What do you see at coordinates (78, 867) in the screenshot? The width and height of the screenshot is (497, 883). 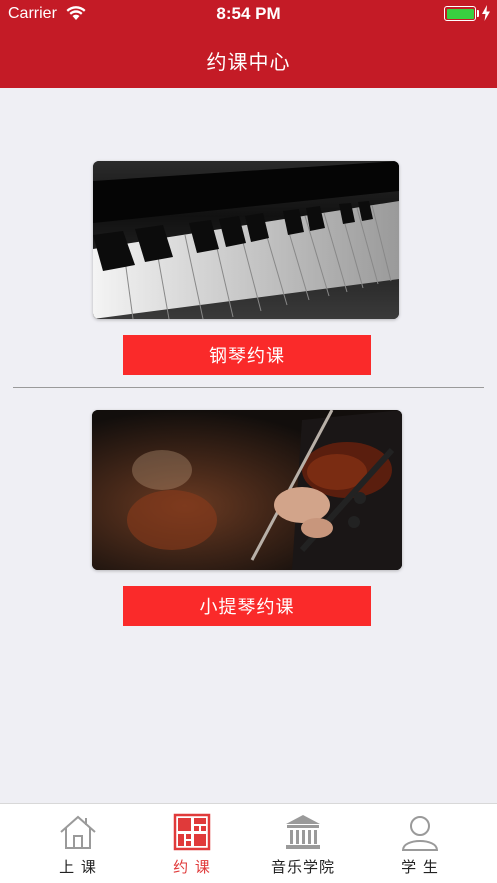 I see `tab-class-label: 上 课` at bounding box center [78, 867].